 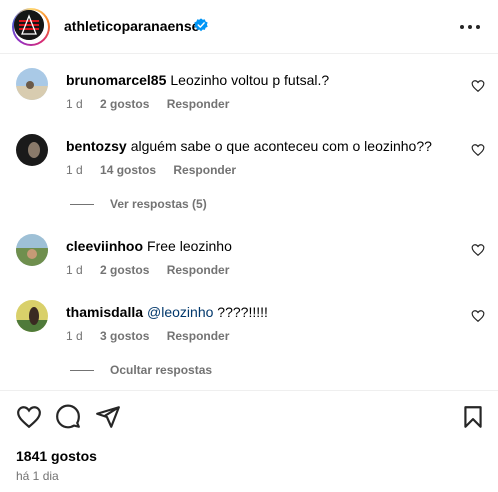 What do you see at coordinates (128, 170) in the screenshot?
I see `comment-likes: 14 gostos` at bounding box center [128, 170].